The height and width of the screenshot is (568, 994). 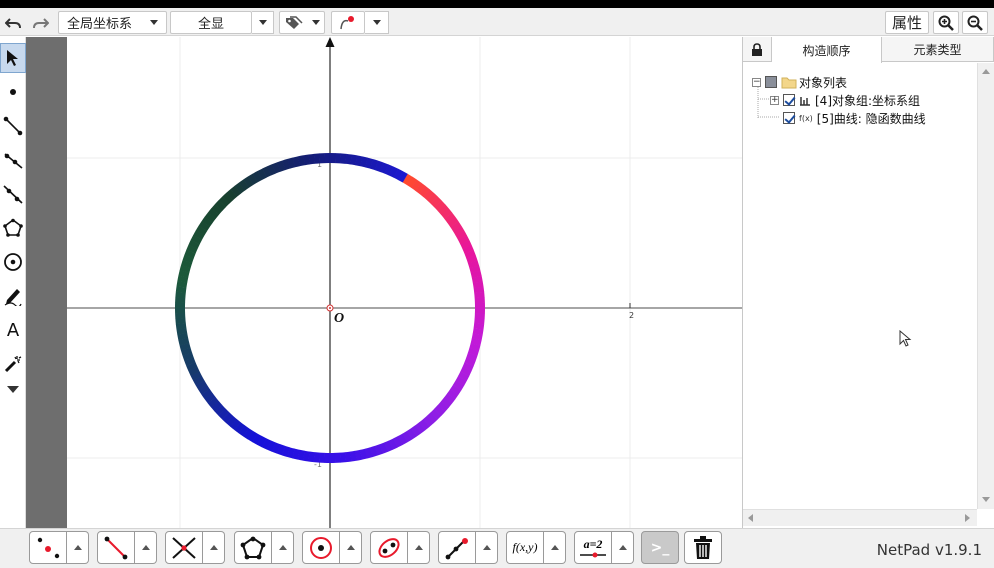 What do you see at coordinates (419, 547) in the screenshot?
I see `conic-tool-dropdown` at bounding box center [419, 547].